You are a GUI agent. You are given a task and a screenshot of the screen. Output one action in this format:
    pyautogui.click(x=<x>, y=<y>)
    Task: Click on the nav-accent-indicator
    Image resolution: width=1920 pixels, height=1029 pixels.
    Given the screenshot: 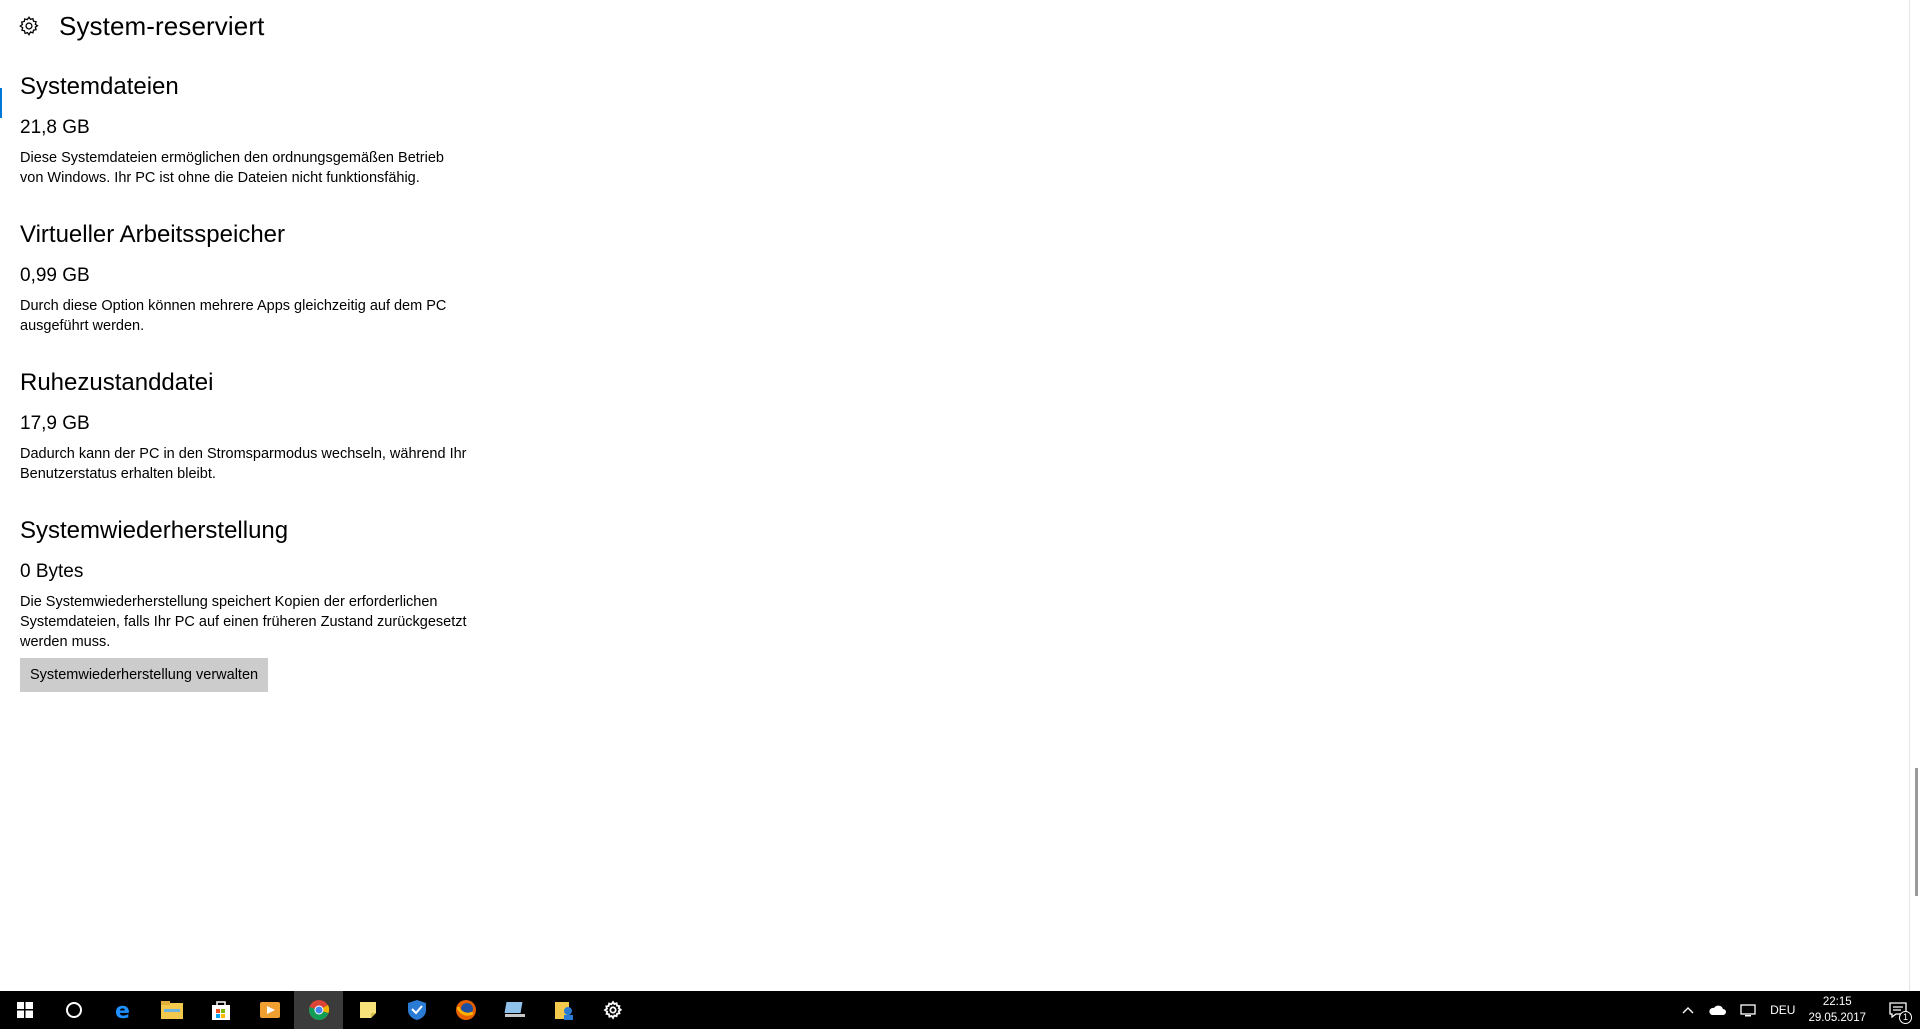 What is the action you would take?
    pyautogui.click(x=1, y=103)
    